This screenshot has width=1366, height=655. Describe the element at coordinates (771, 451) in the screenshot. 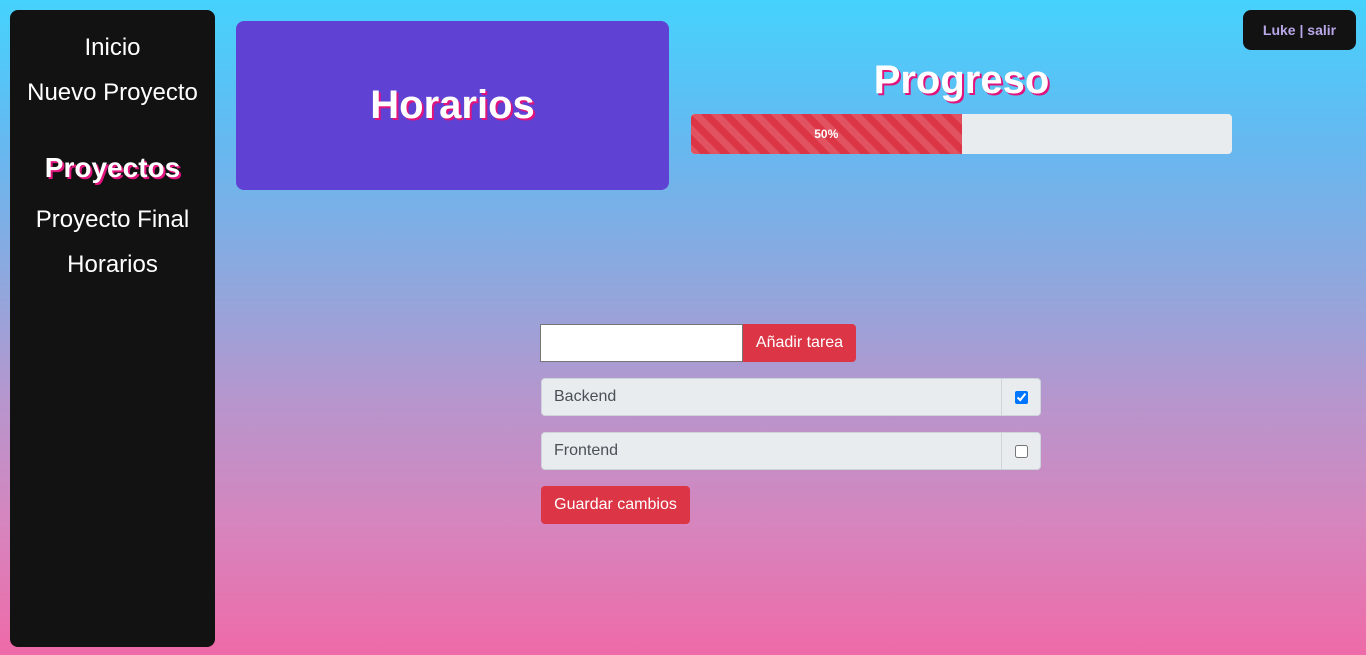

I see `task-name-field: Frontend` at that location.